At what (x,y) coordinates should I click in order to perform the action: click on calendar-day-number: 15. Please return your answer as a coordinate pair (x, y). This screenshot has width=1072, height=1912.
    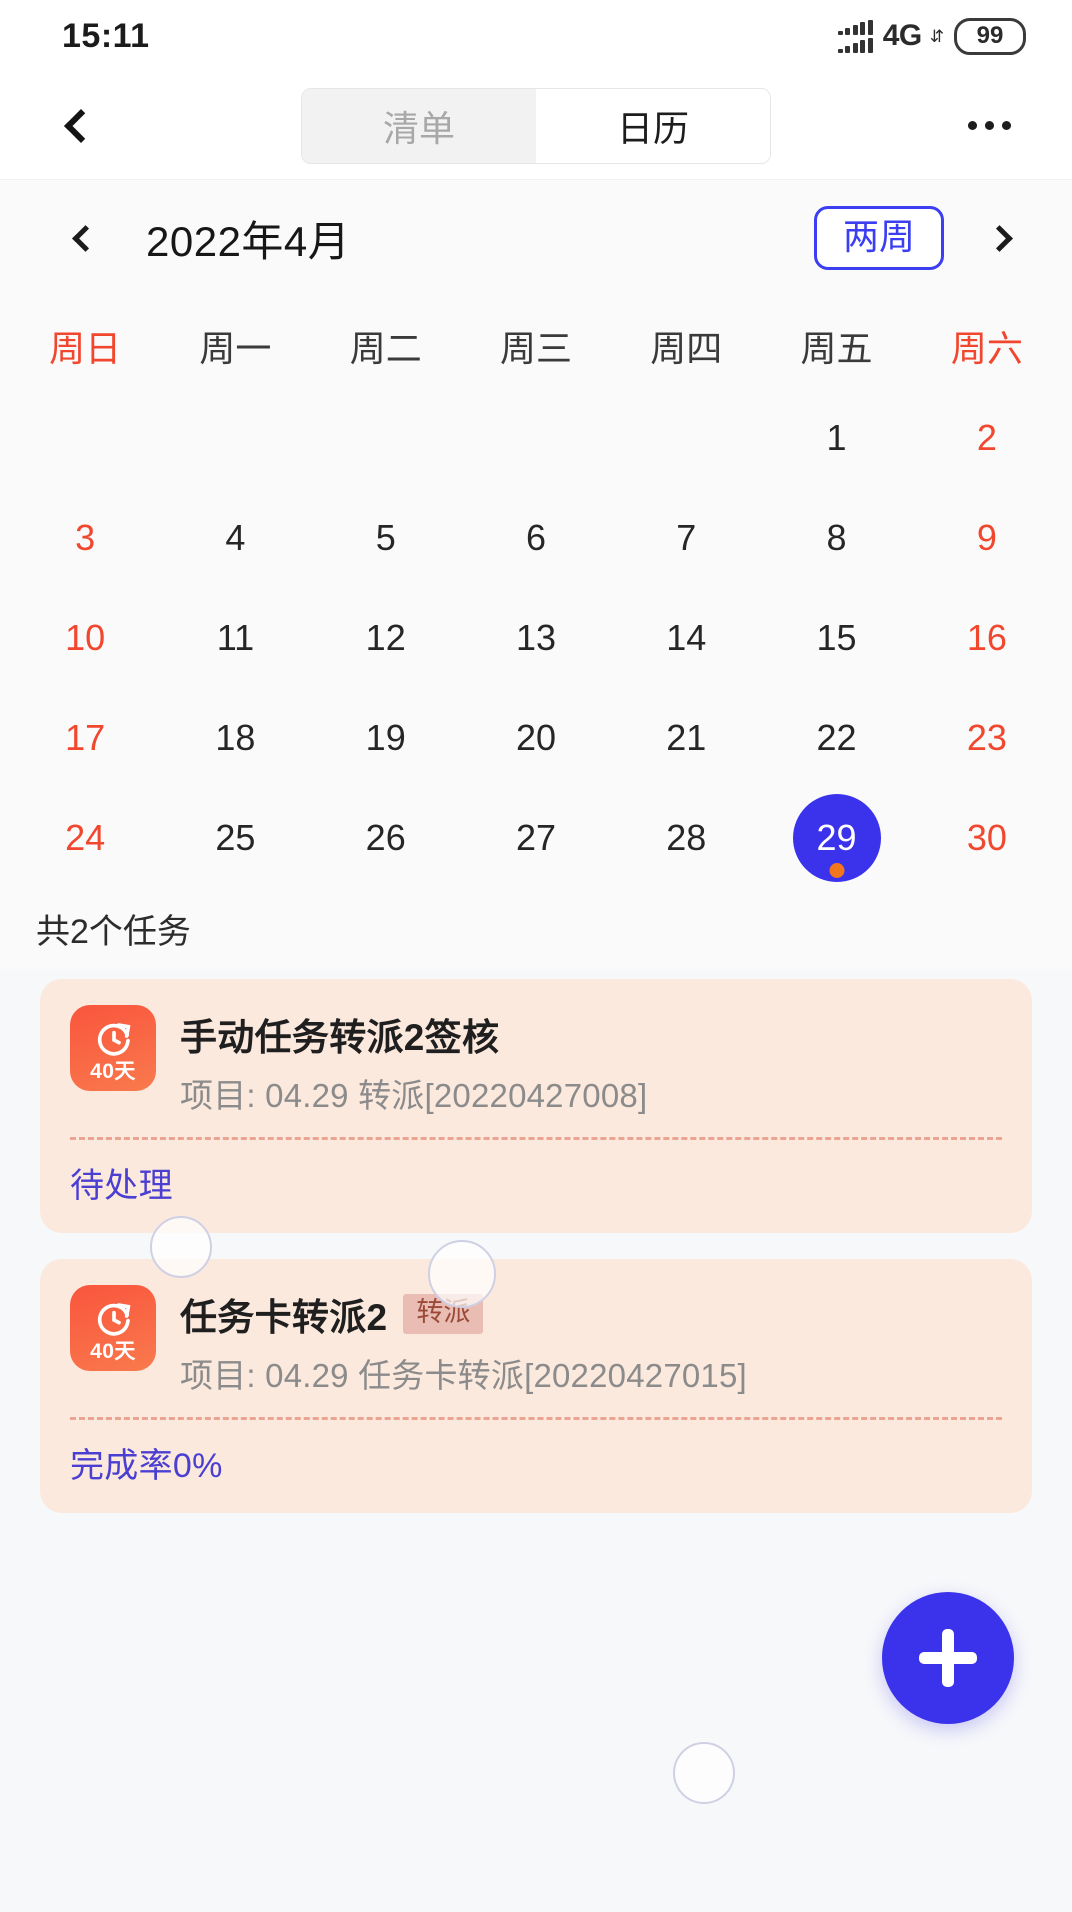
    Looking at the image, I should click on (836, 637).